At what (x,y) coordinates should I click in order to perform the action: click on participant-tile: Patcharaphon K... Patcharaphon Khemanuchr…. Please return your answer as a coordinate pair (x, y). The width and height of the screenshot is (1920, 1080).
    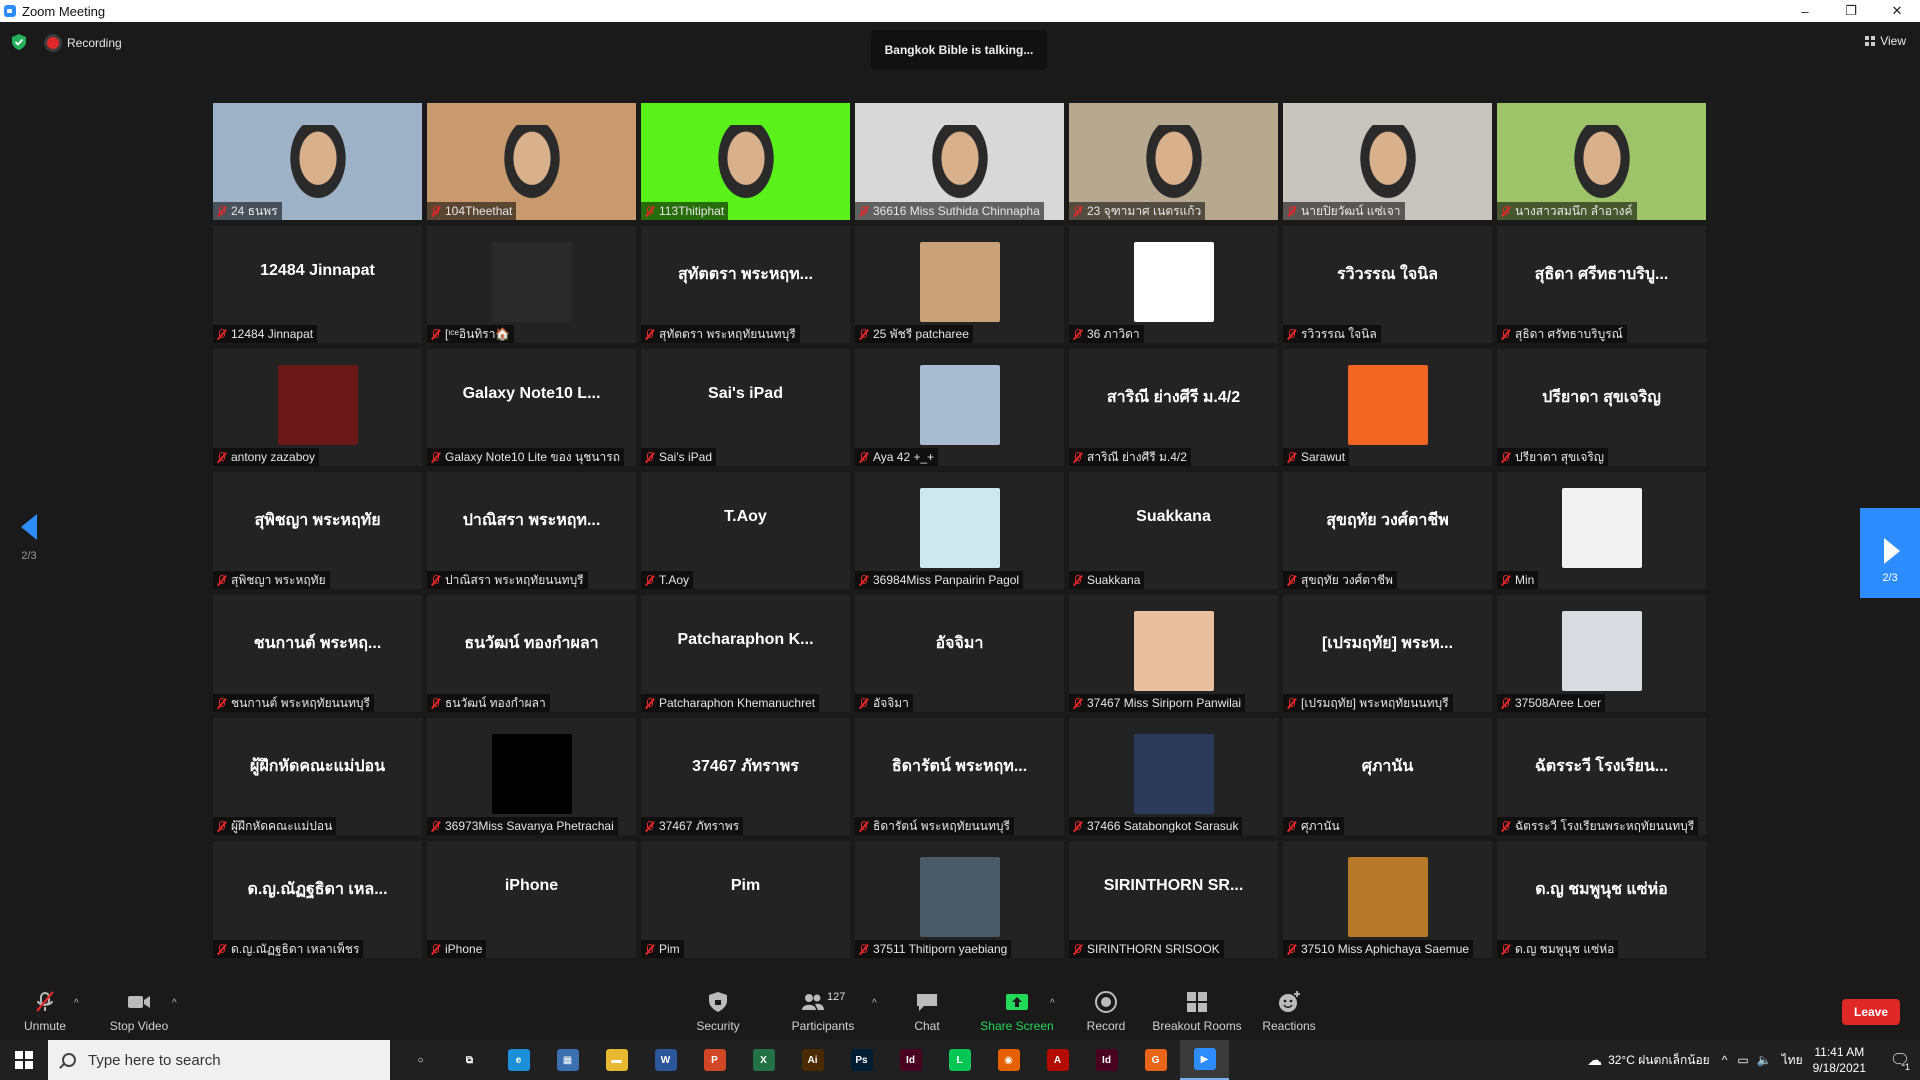
    Looking at the image, I should click on (745, 653).